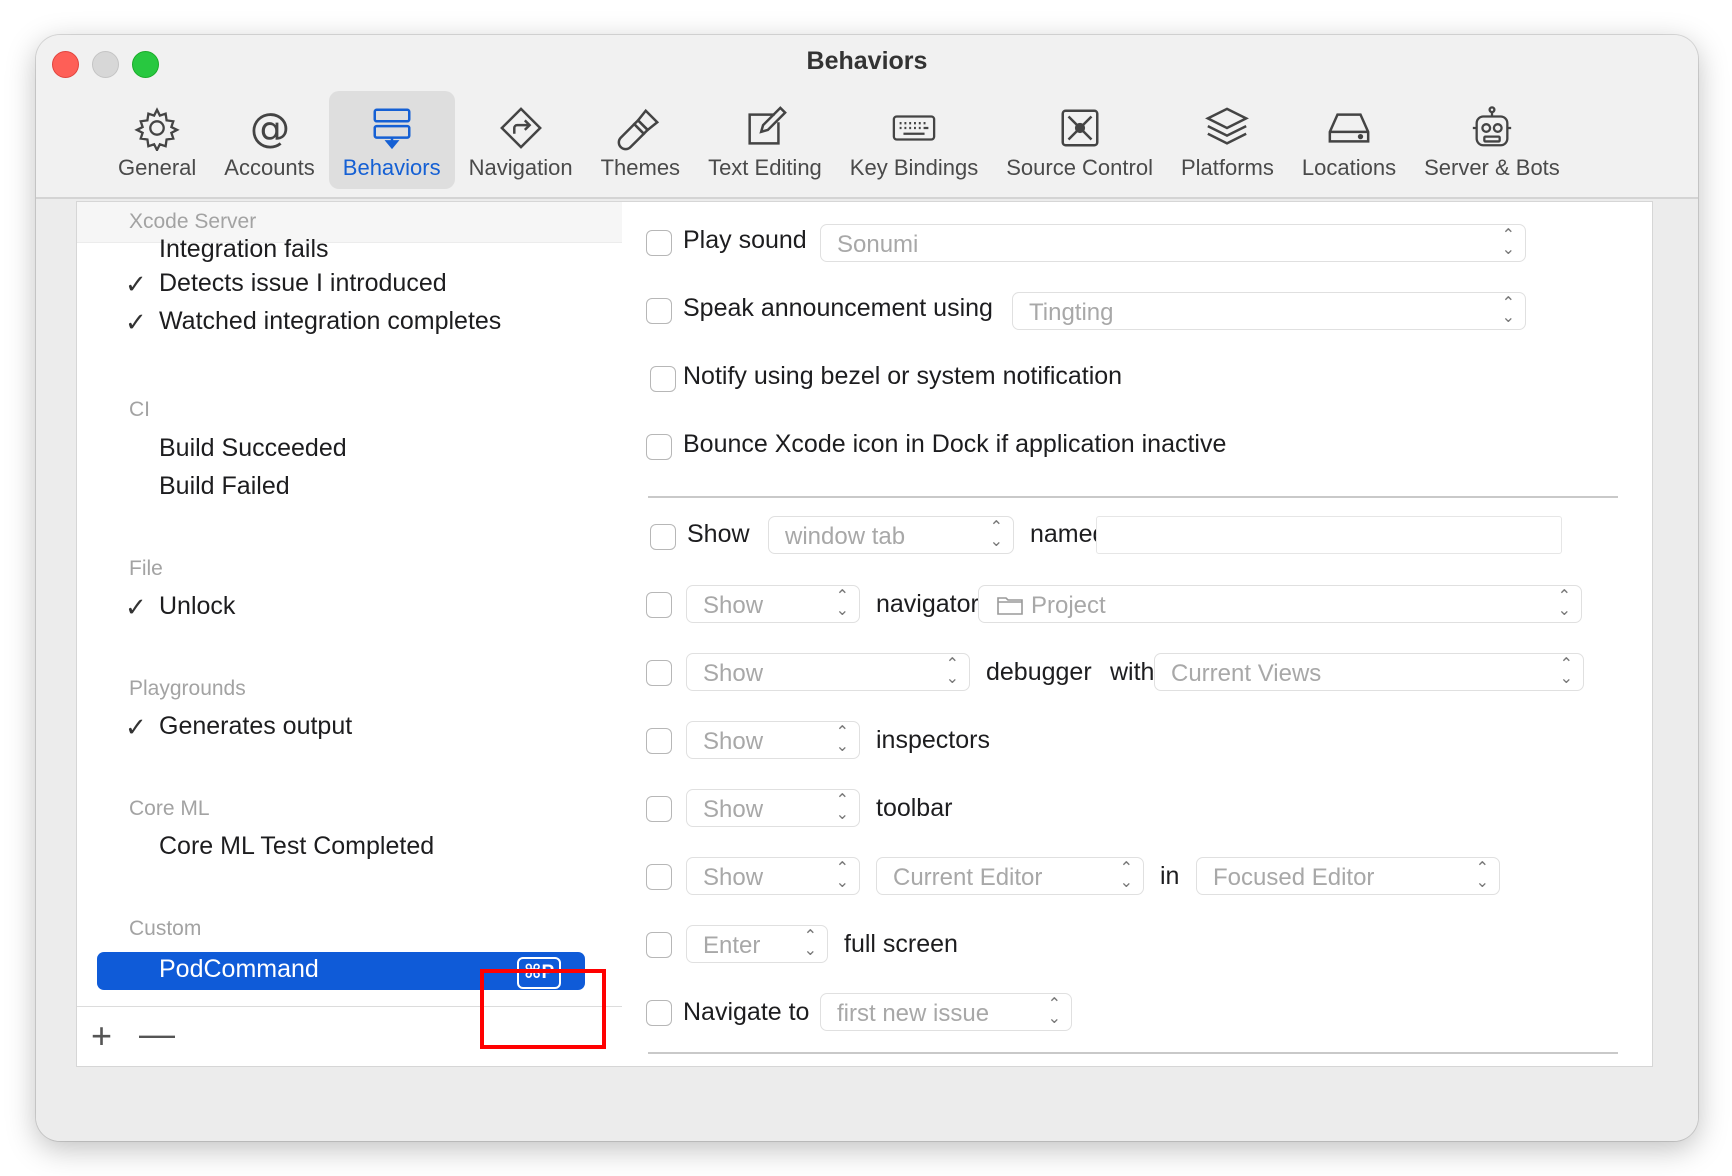 The height and width of the screenshot is (1176, 1732). What do you see at coordinates (773, 740) in the screenshot?
I see `inspectors-show-popup: Show ⌃ ⌄` at bounding box center [773, 740].